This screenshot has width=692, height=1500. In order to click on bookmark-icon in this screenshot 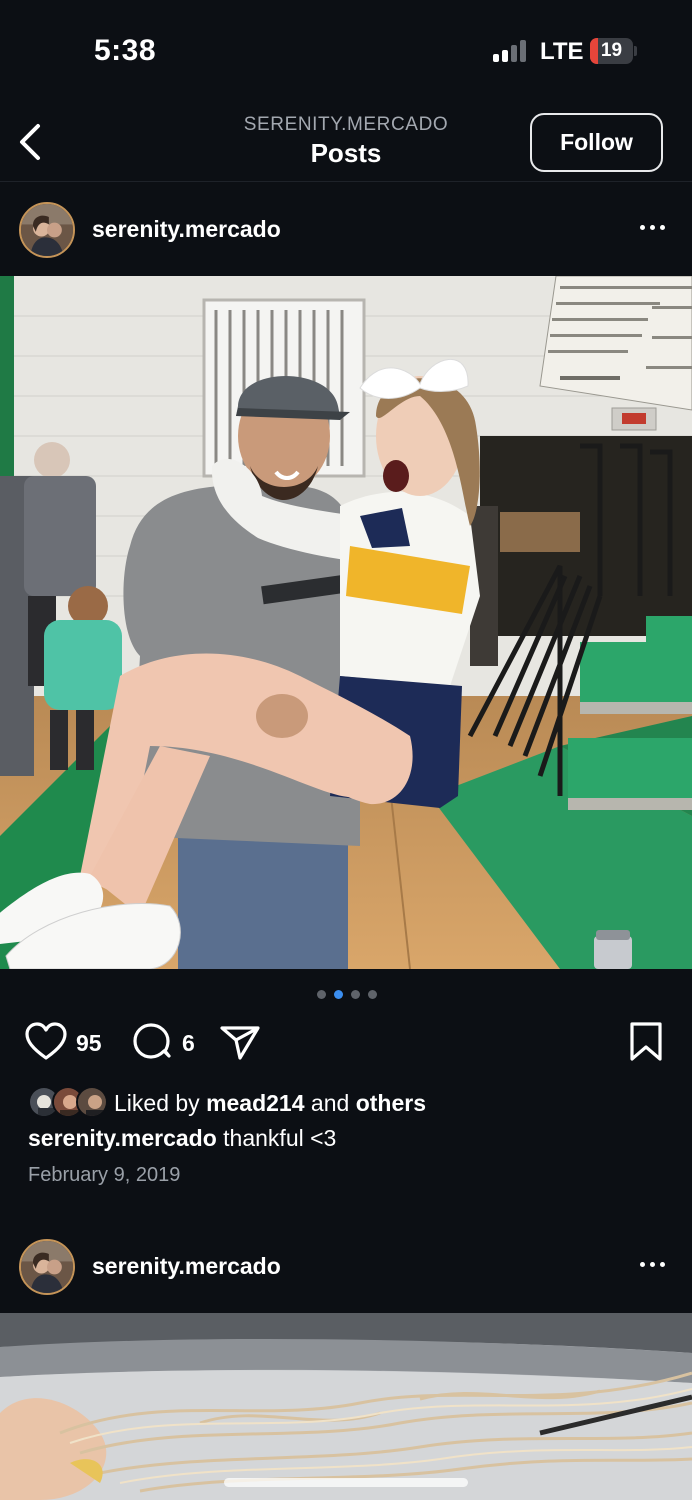, I will do `click(646, 1041)`.